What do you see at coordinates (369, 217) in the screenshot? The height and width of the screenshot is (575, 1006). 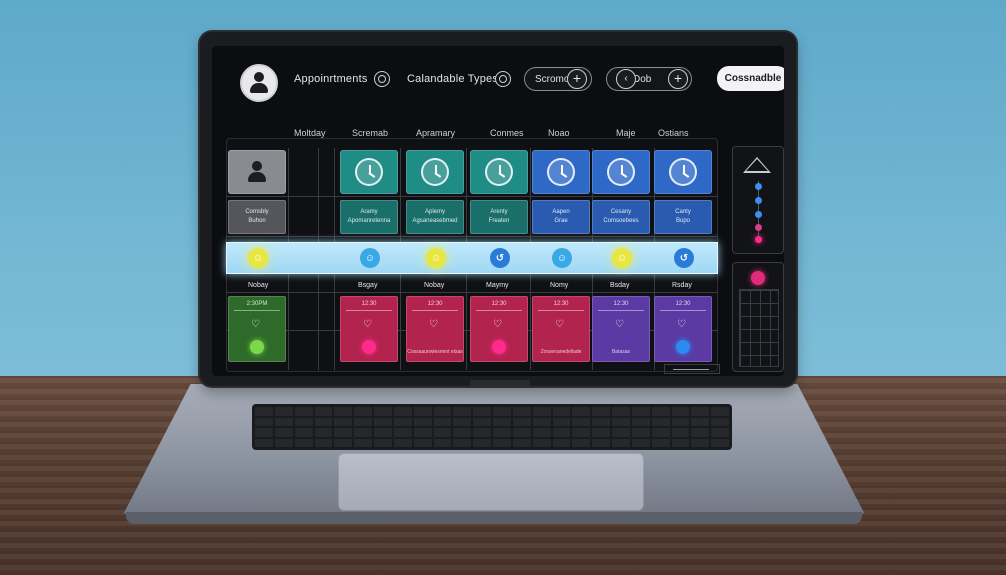 I see `label-tile: Aramy Apomanretenna` at bounding box center [369, 217].